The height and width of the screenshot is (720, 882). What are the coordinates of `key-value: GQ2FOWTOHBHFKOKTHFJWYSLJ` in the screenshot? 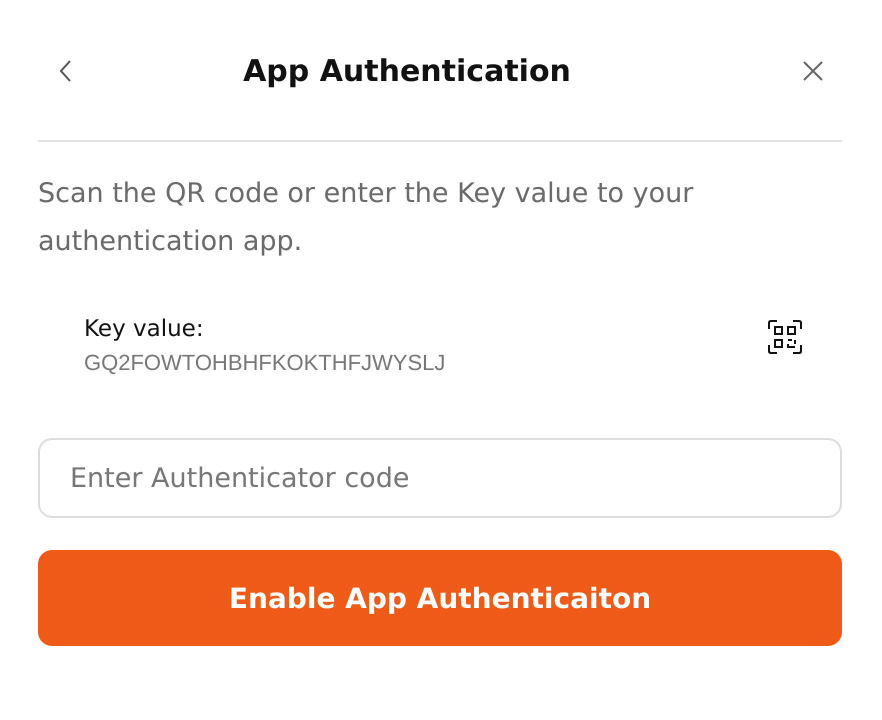 It's located at (265, 363).